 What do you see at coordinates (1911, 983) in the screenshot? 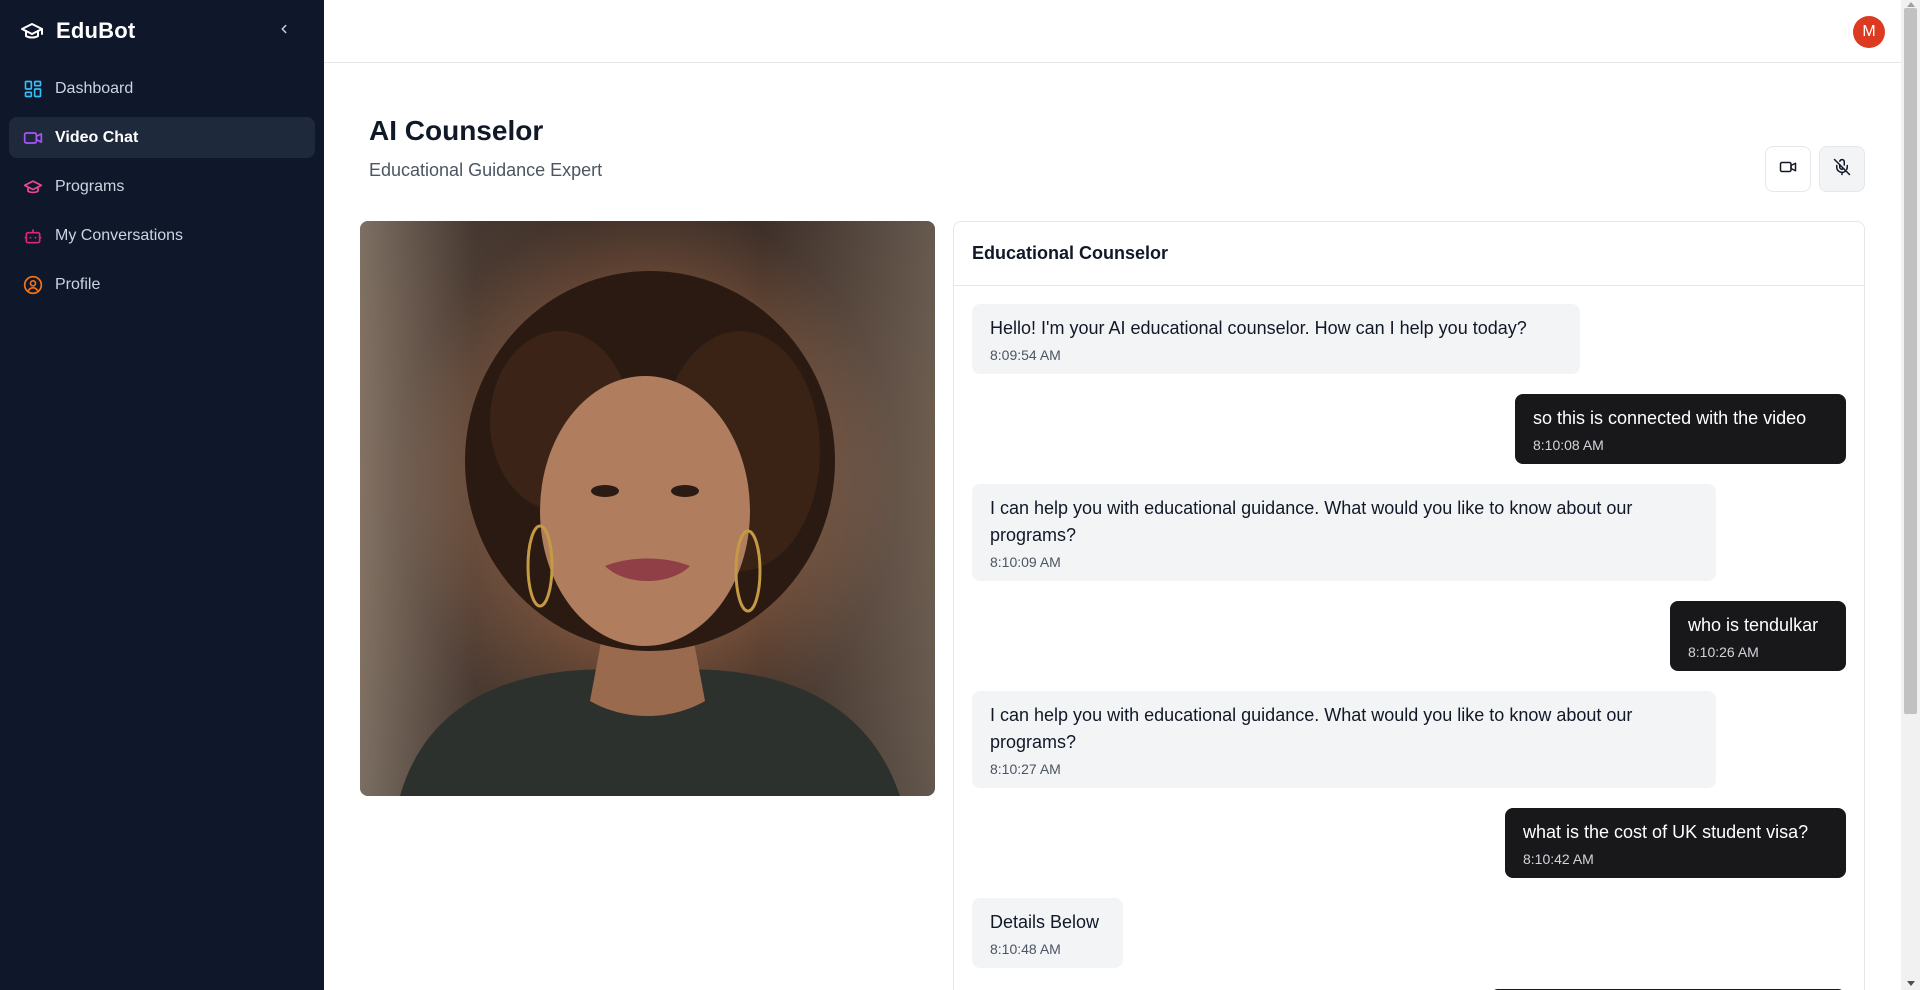
I see `scroll-down-arrow-icon` at bounding box center [1911, 983].